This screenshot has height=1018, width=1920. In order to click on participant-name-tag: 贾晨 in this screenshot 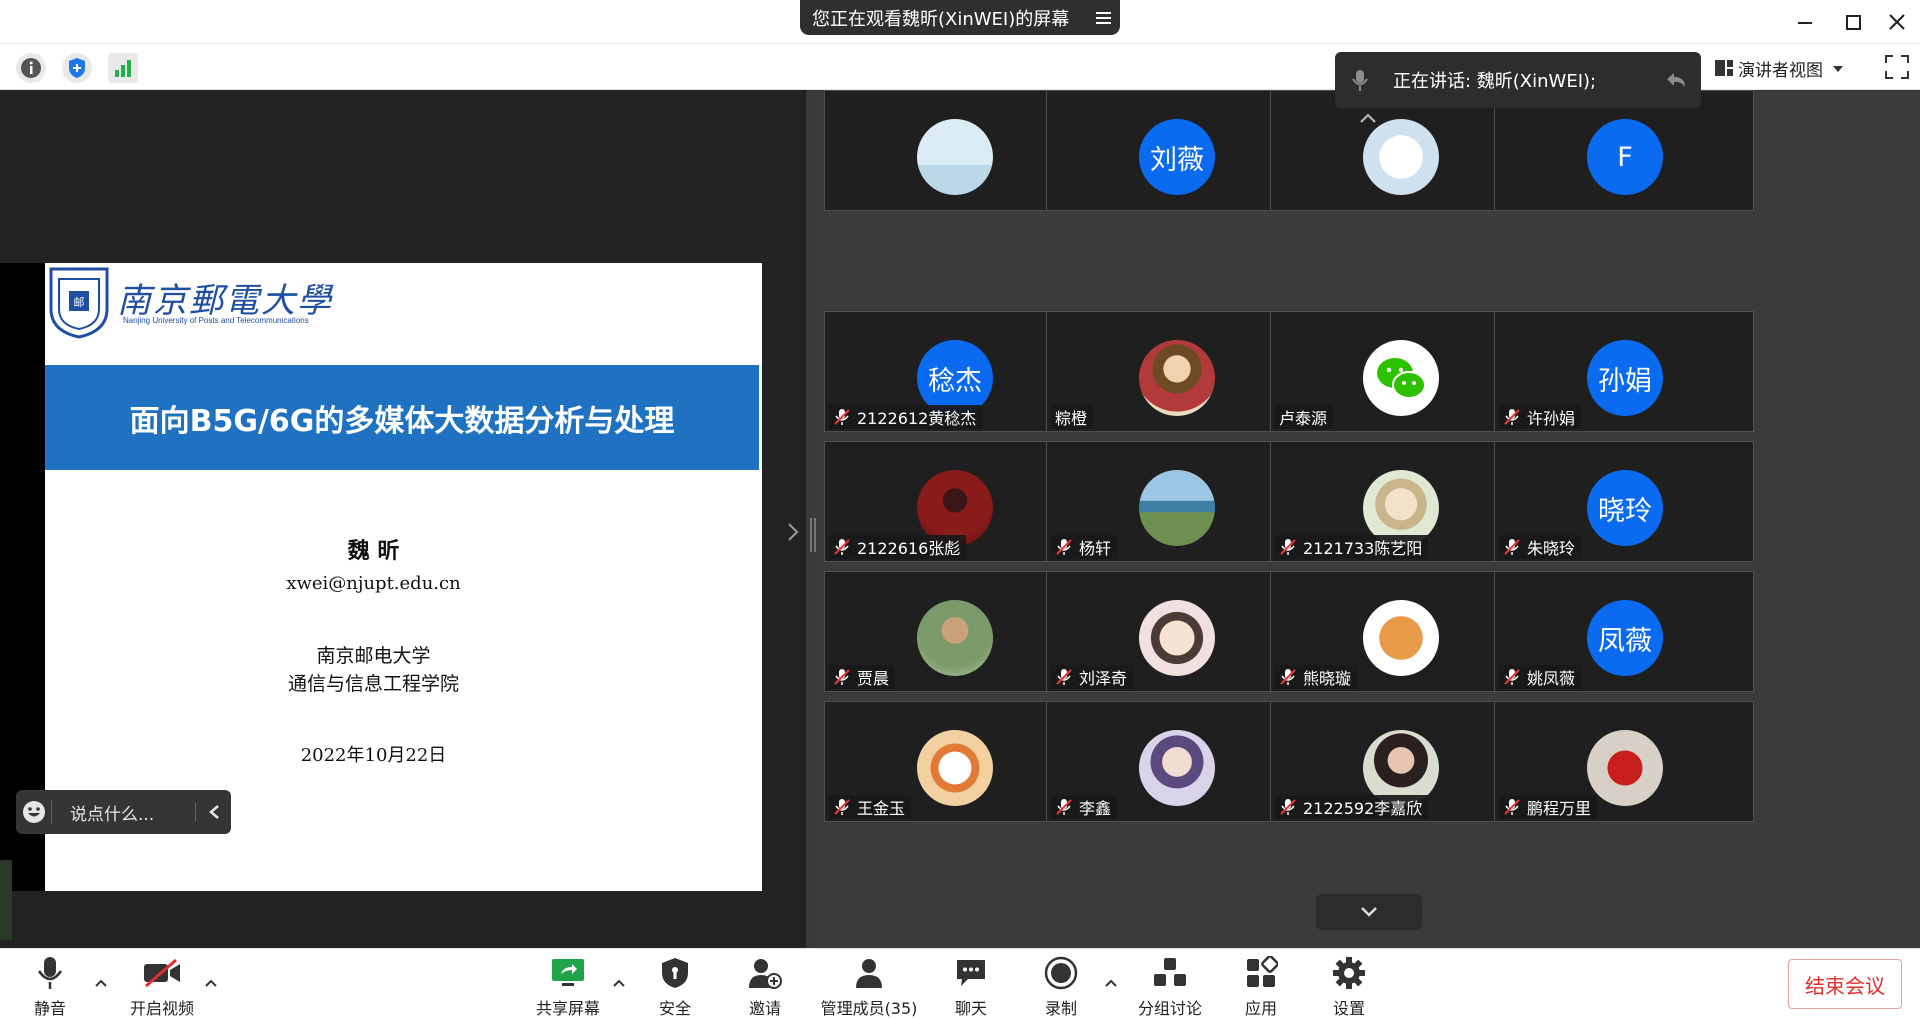, I will do `click(862, 677)`.